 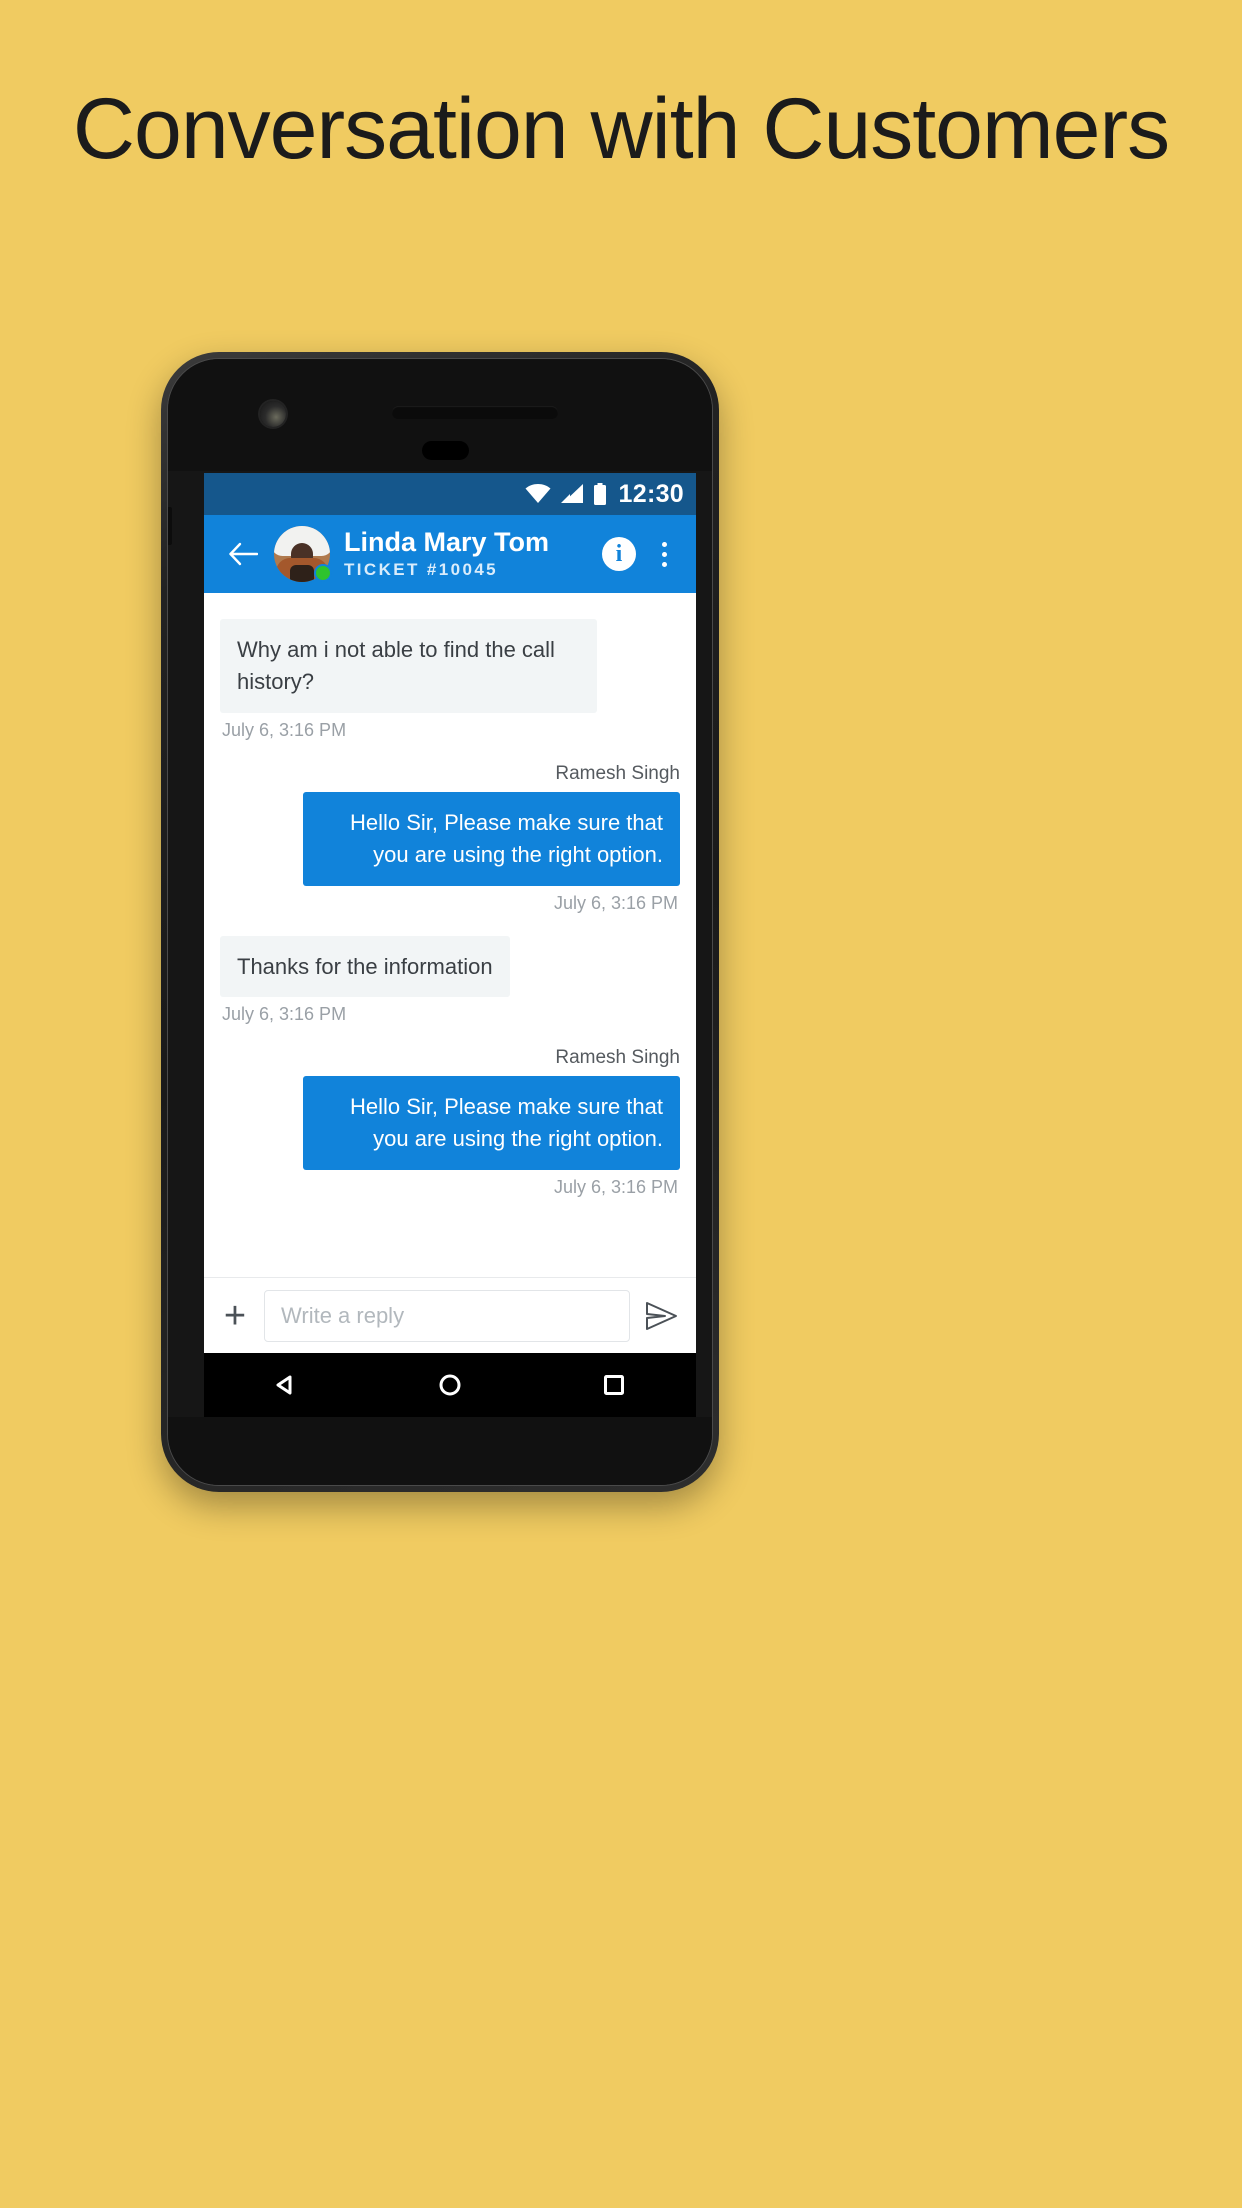 I want to click on back-arrow-icon, so click(x=243, y=554).